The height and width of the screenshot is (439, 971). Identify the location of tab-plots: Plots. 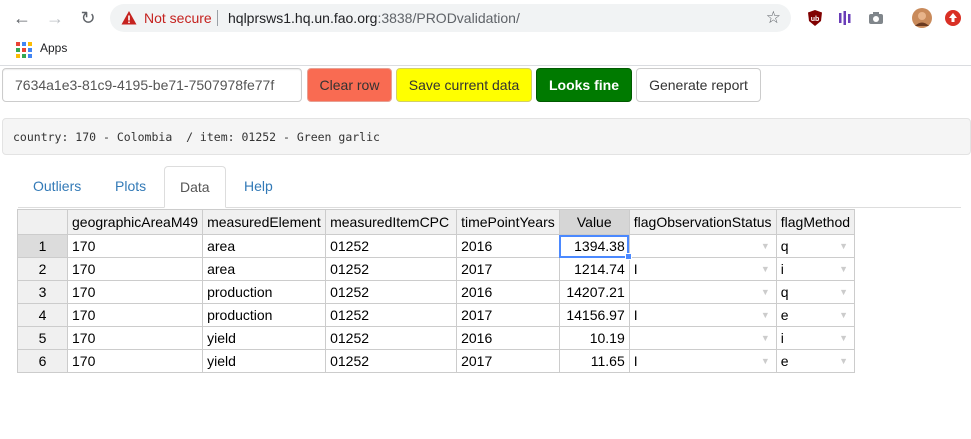
(130, 187).